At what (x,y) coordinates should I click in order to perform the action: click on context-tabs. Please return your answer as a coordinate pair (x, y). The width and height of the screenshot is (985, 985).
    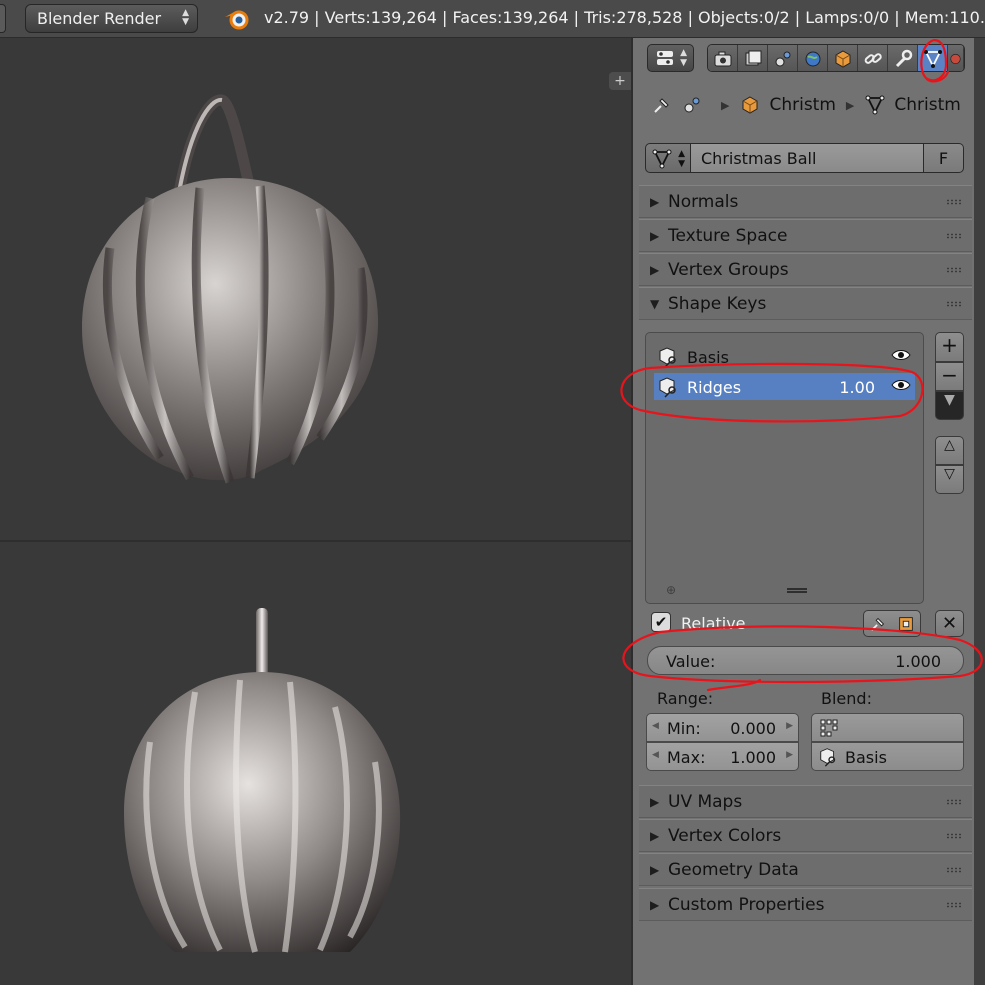
    Looking at the image, I should click on (836, 58).